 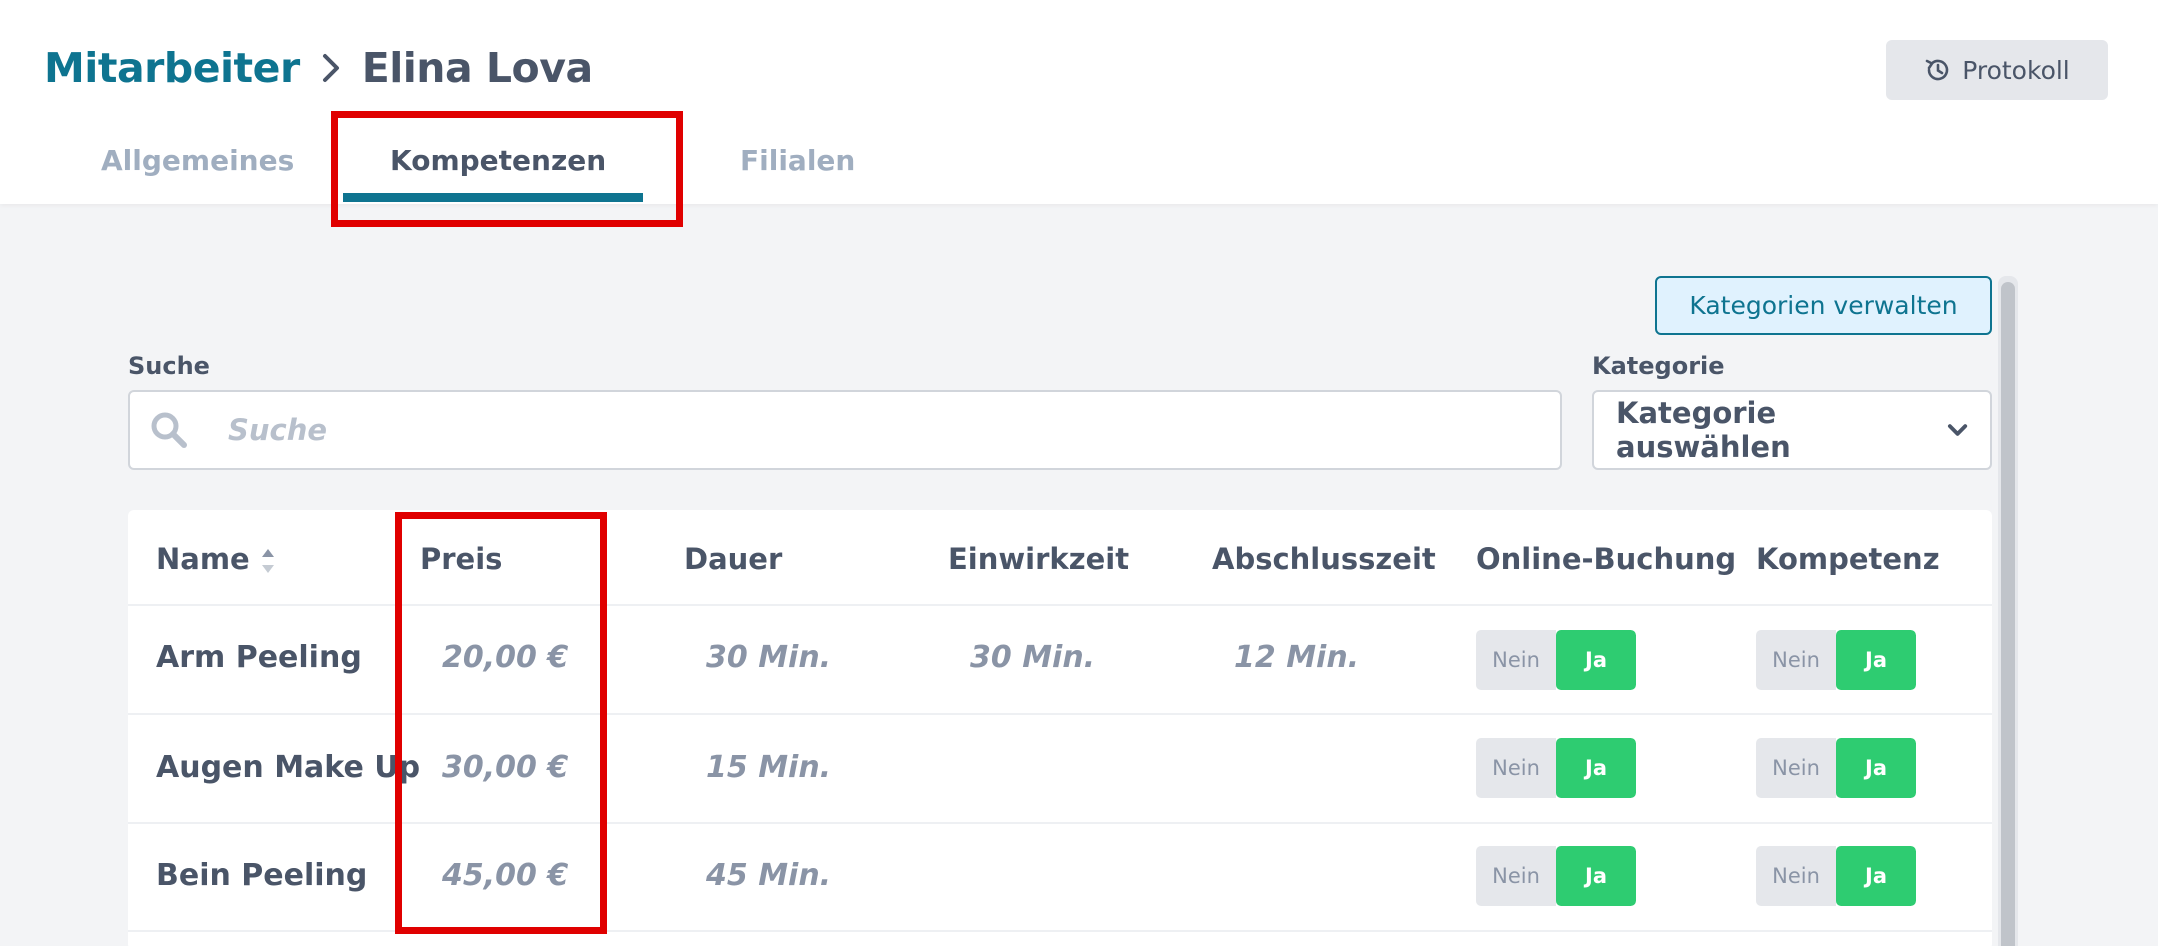 I want to click on highlight-box-preis-column, so click(x=501, y=723).